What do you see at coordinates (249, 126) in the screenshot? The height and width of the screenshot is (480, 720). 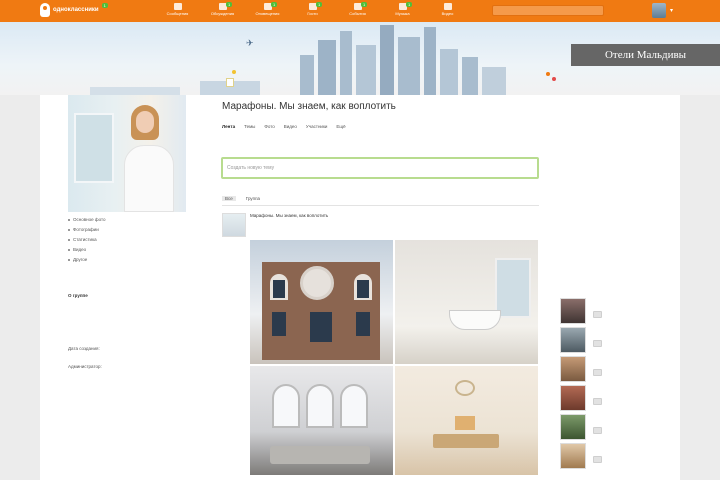 I see `tab-topics: Темы` at bounding box center [249, 126].